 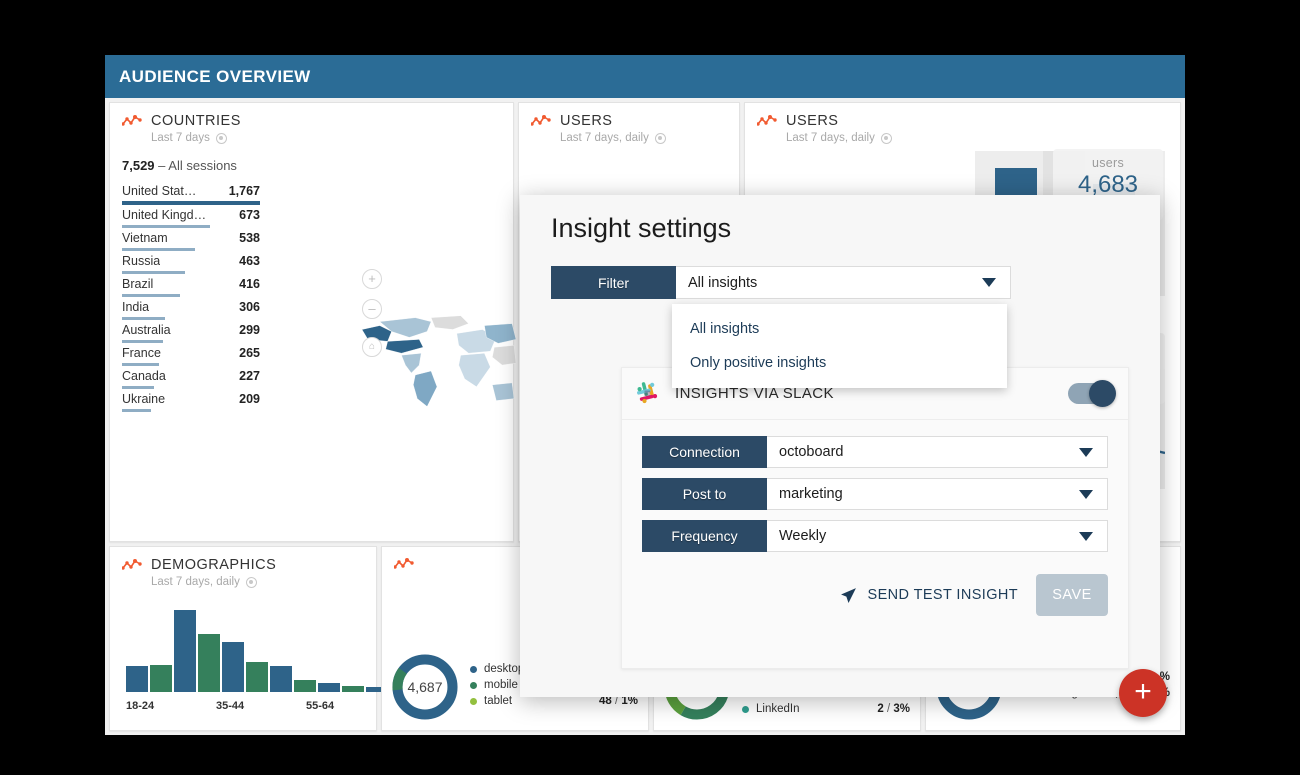 What do you see at coordinates (257, 582) in the screenshot?
I see `widget-demographics-subtitle: Last 7 days, daily` at bounding box center [257, 582].